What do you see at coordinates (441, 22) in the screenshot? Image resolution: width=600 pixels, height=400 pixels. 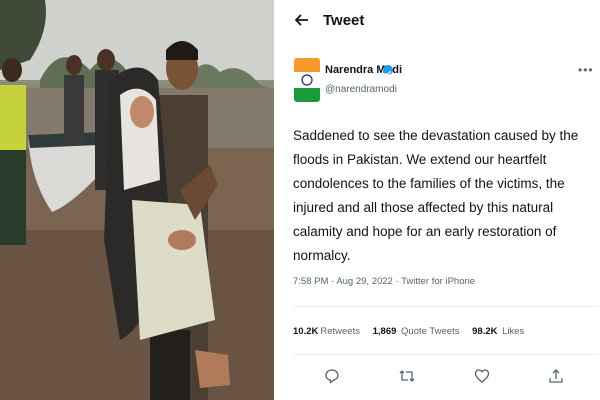 I see `tweet-header: Tweet` at bounding box center [441, 22].